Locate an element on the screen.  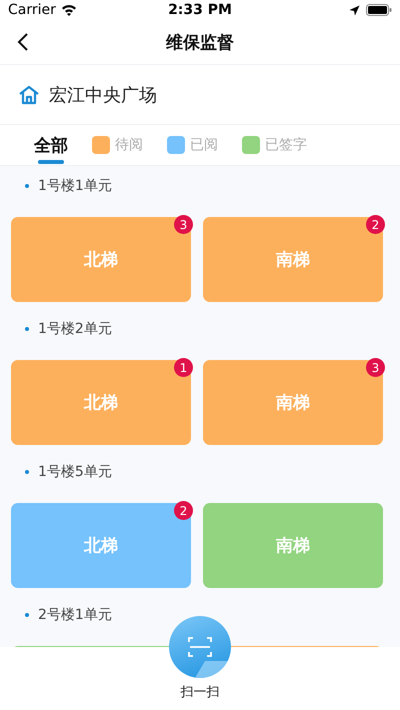
elevator-card: 南梯 2 is located at coordinates (293, 259).